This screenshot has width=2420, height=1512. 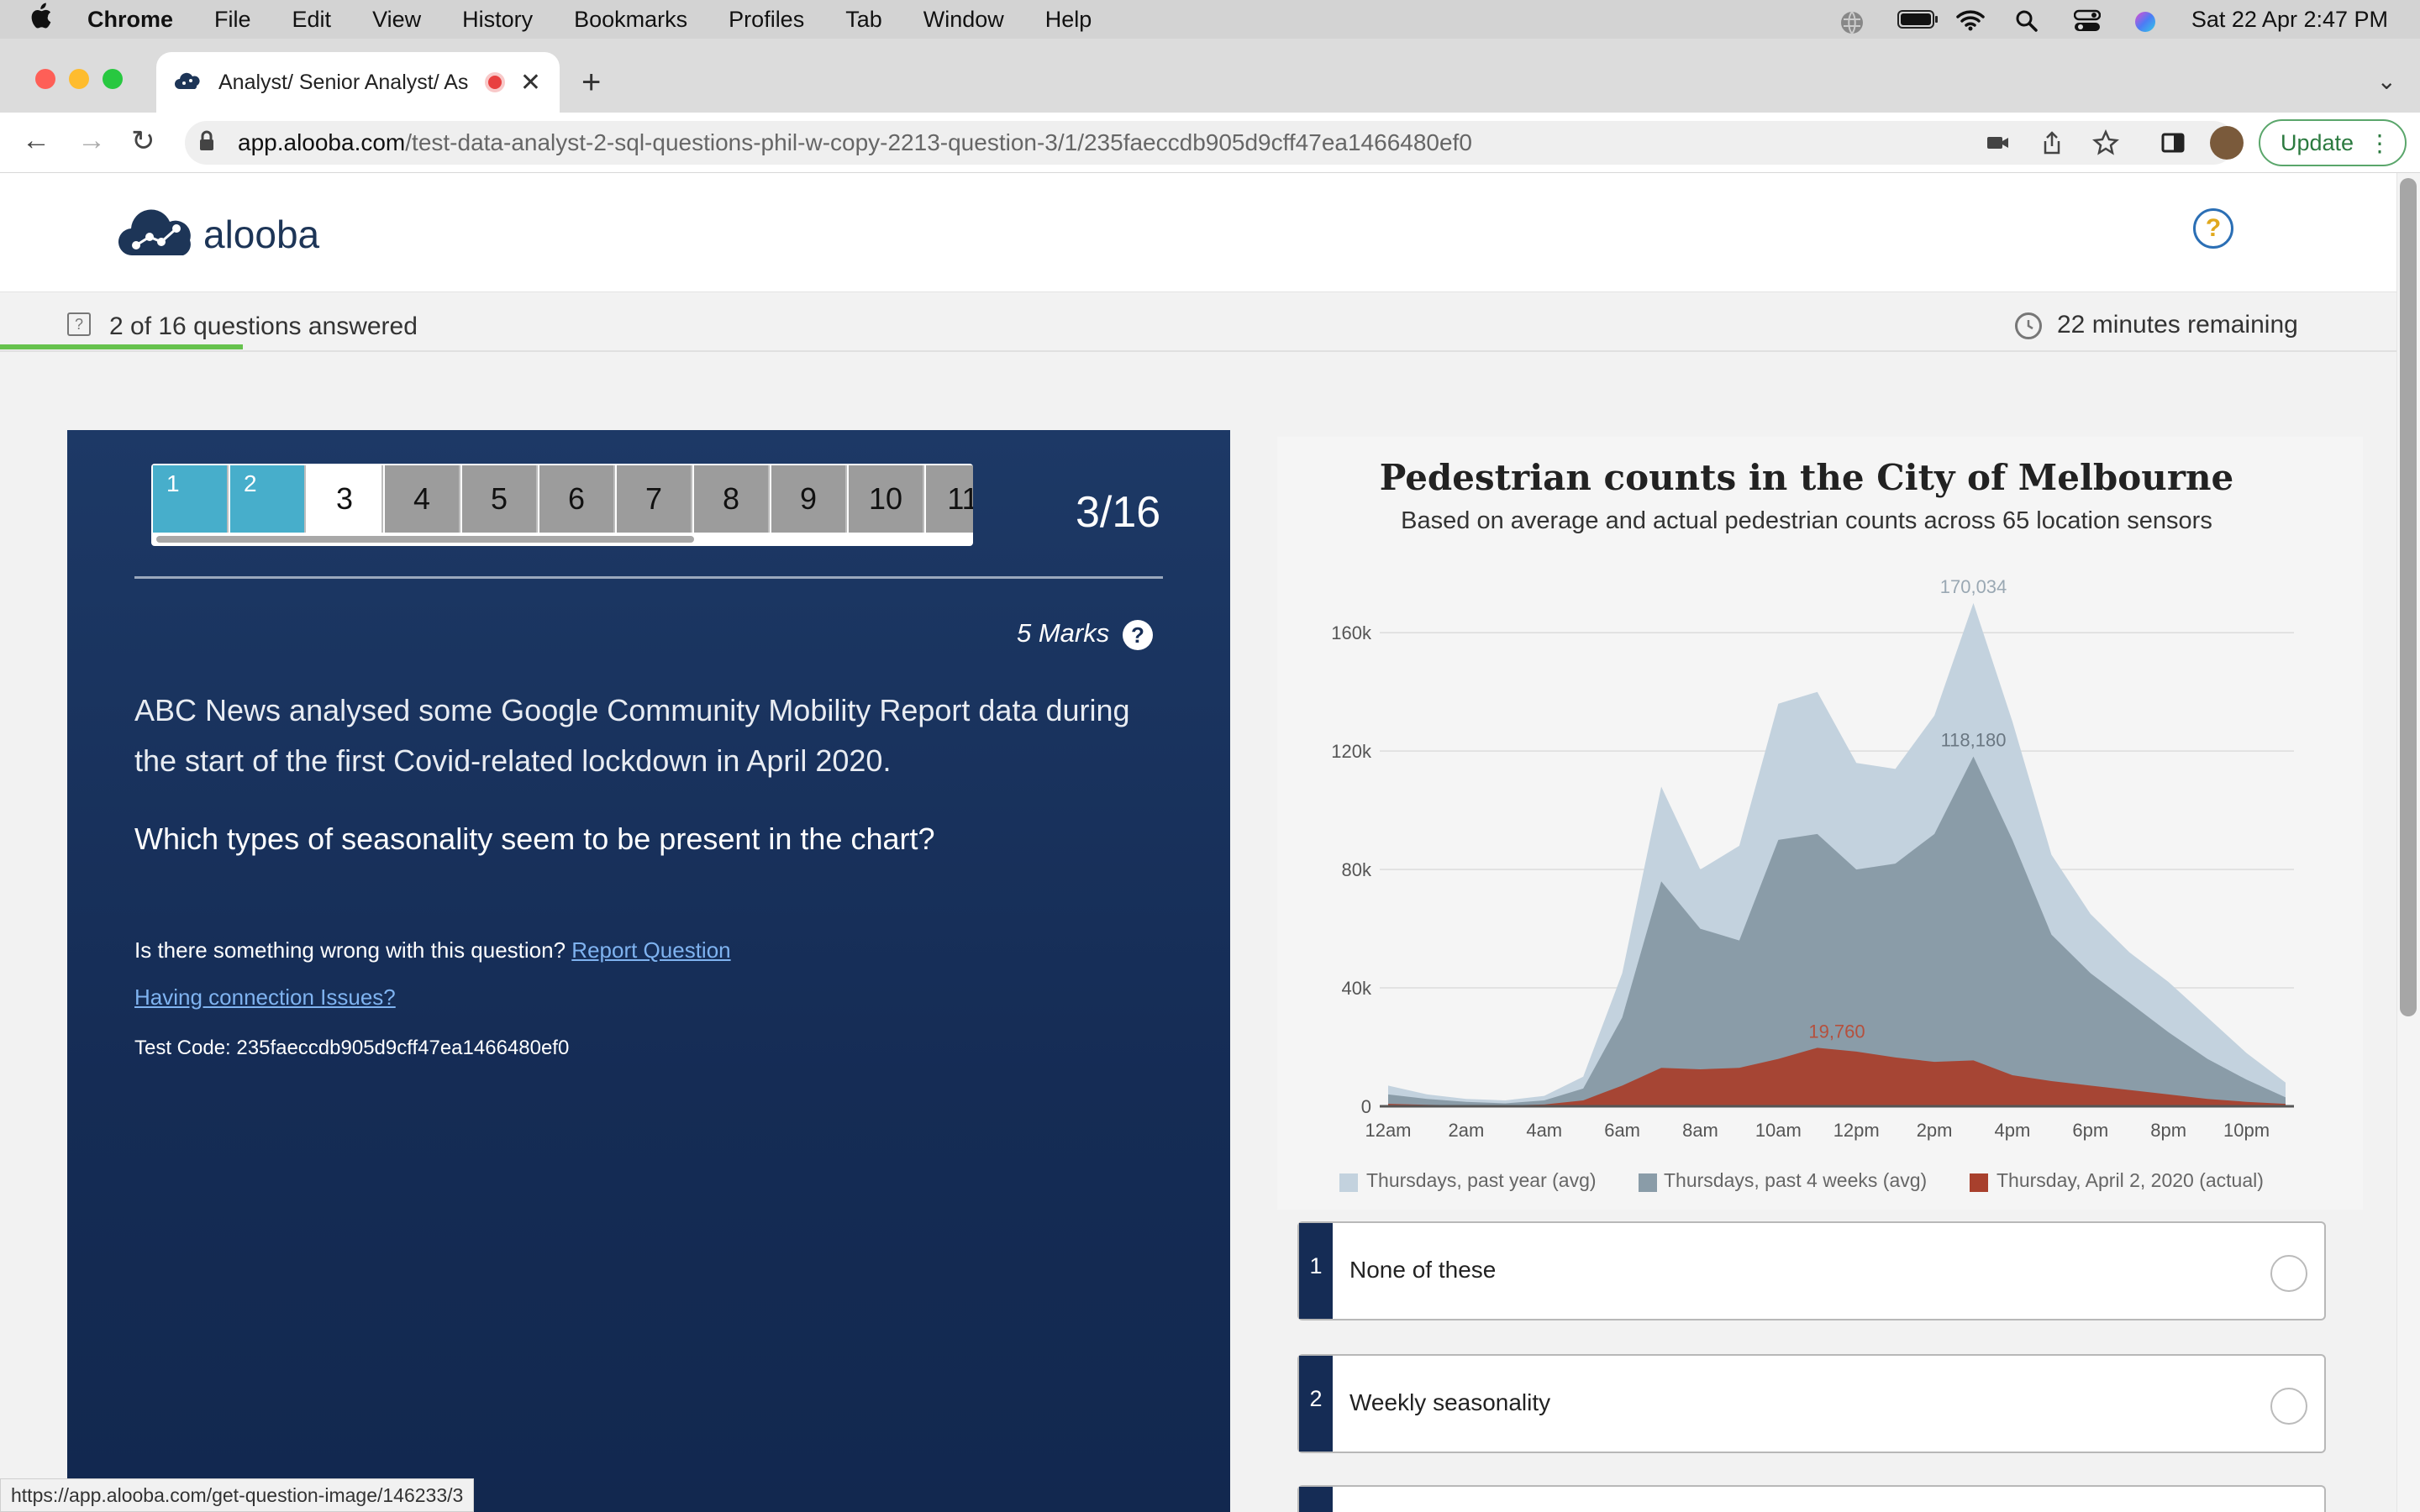 I want to click on marks-label: 5 Marks, so click(x=1063, y=633).